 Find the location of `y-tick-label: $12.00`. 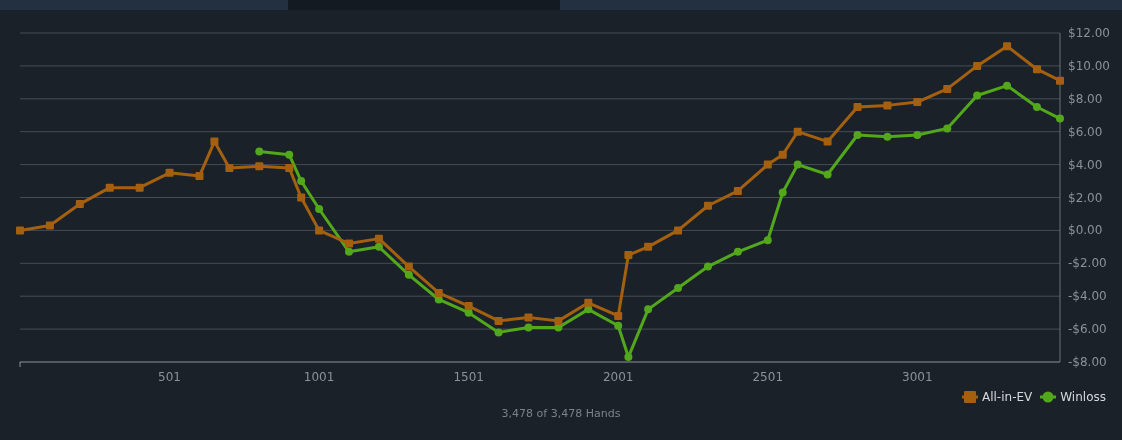

y-tick-label: $12.00 is located at coordinates (1089, 33).